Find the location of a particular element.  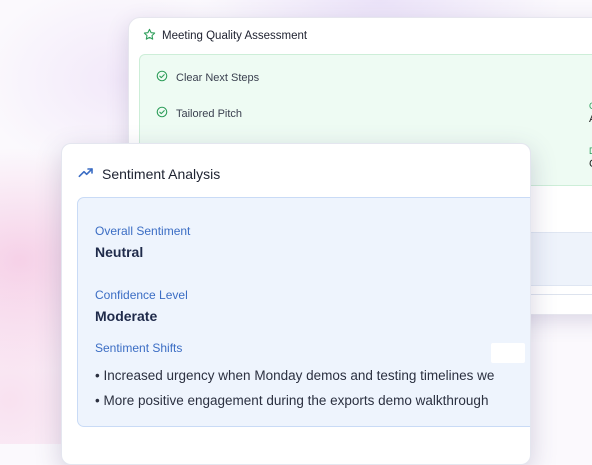

sentiment-title: Sentiment Analysis is located at coordinates (161, 174).